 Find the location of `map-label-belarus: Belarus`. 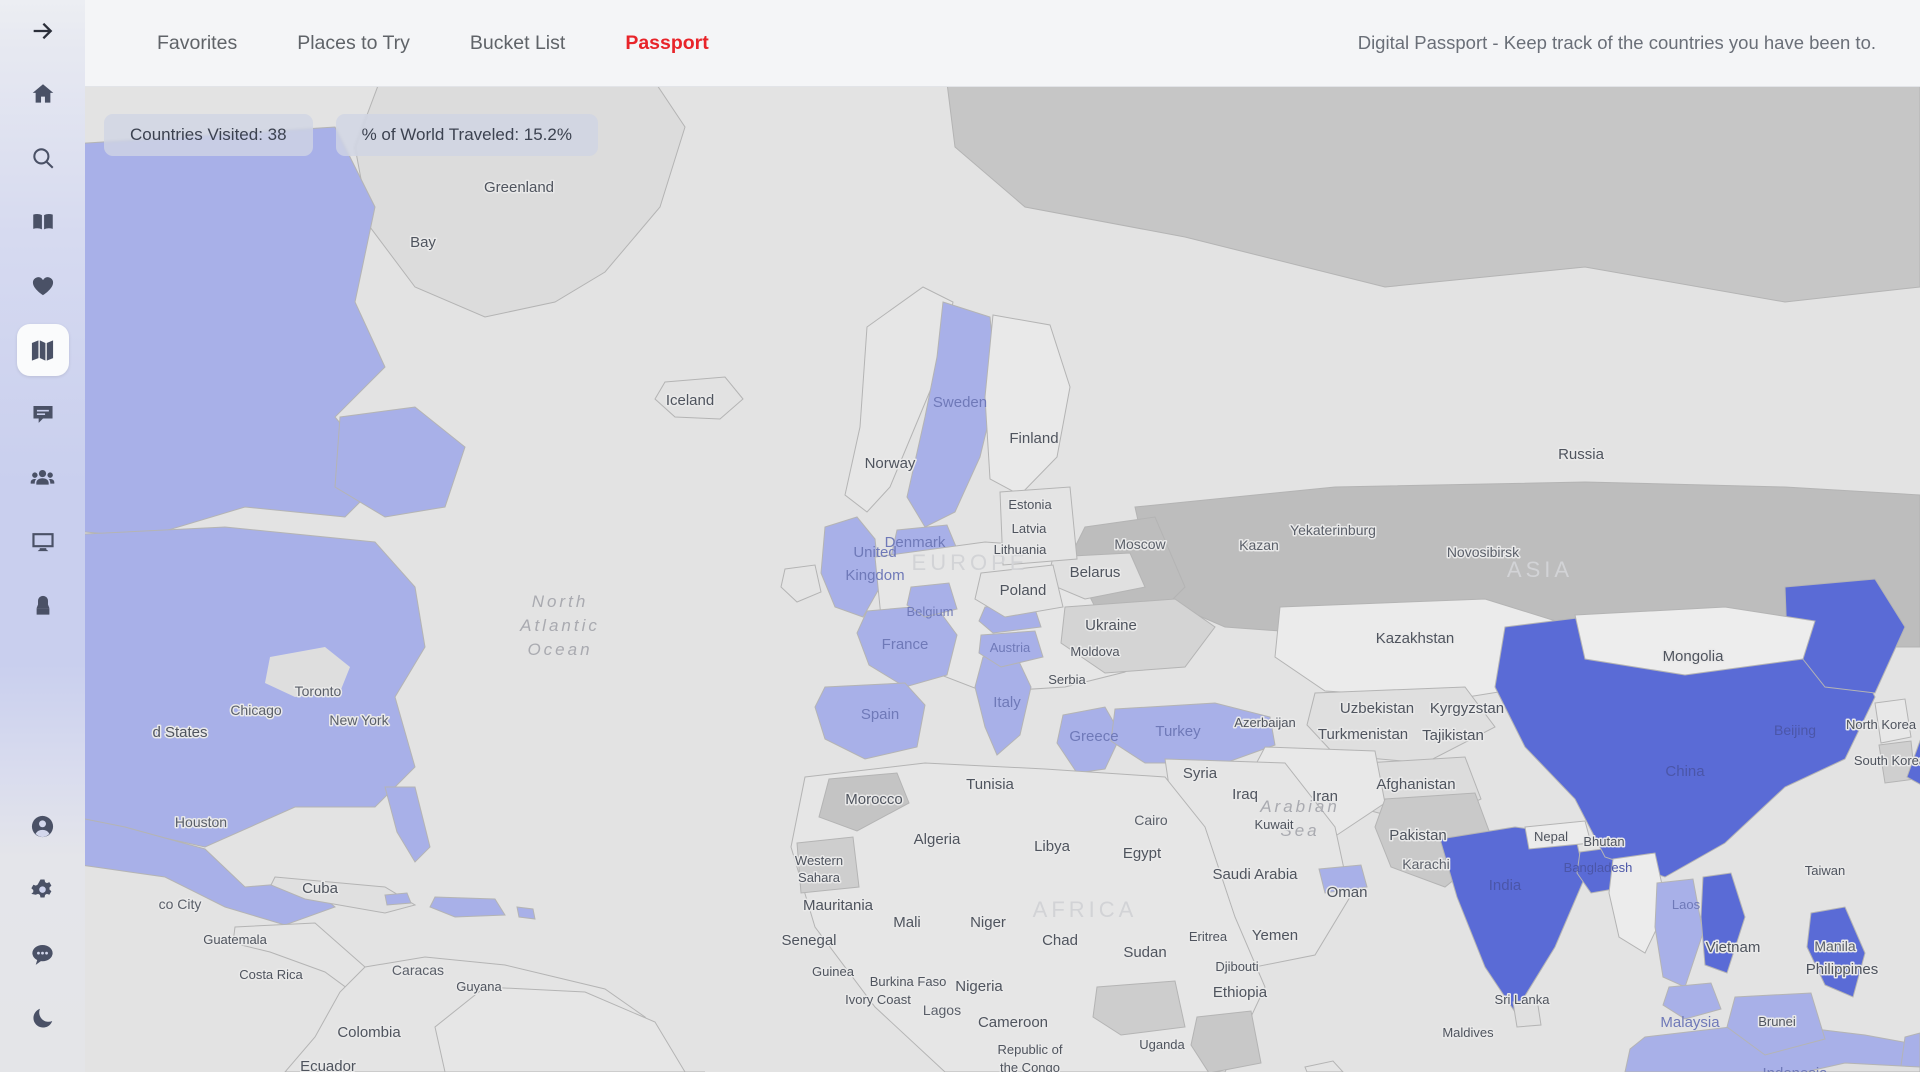

map-label-belarus: Belarus is located at coordinates (1095, 572).